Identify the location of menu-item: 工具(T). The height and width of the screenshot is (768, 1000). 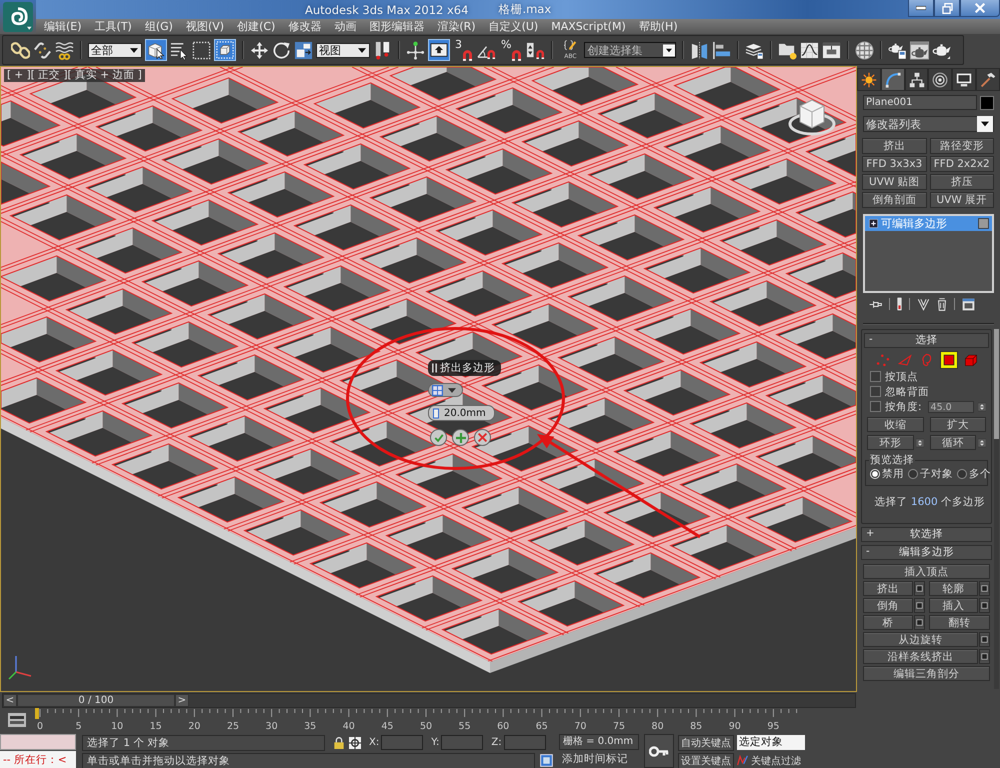
(113, 26).